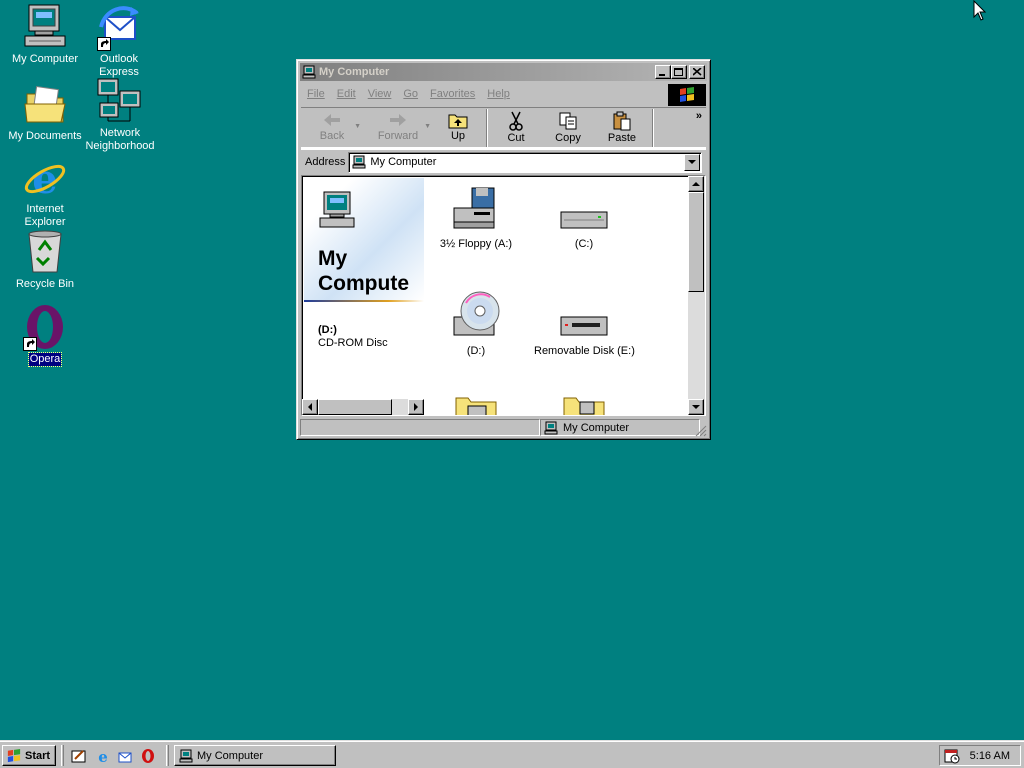 The height and width of the screenshot is (768, 1024). I want to click on forward-button: Forward ▼, so click(398, 128).